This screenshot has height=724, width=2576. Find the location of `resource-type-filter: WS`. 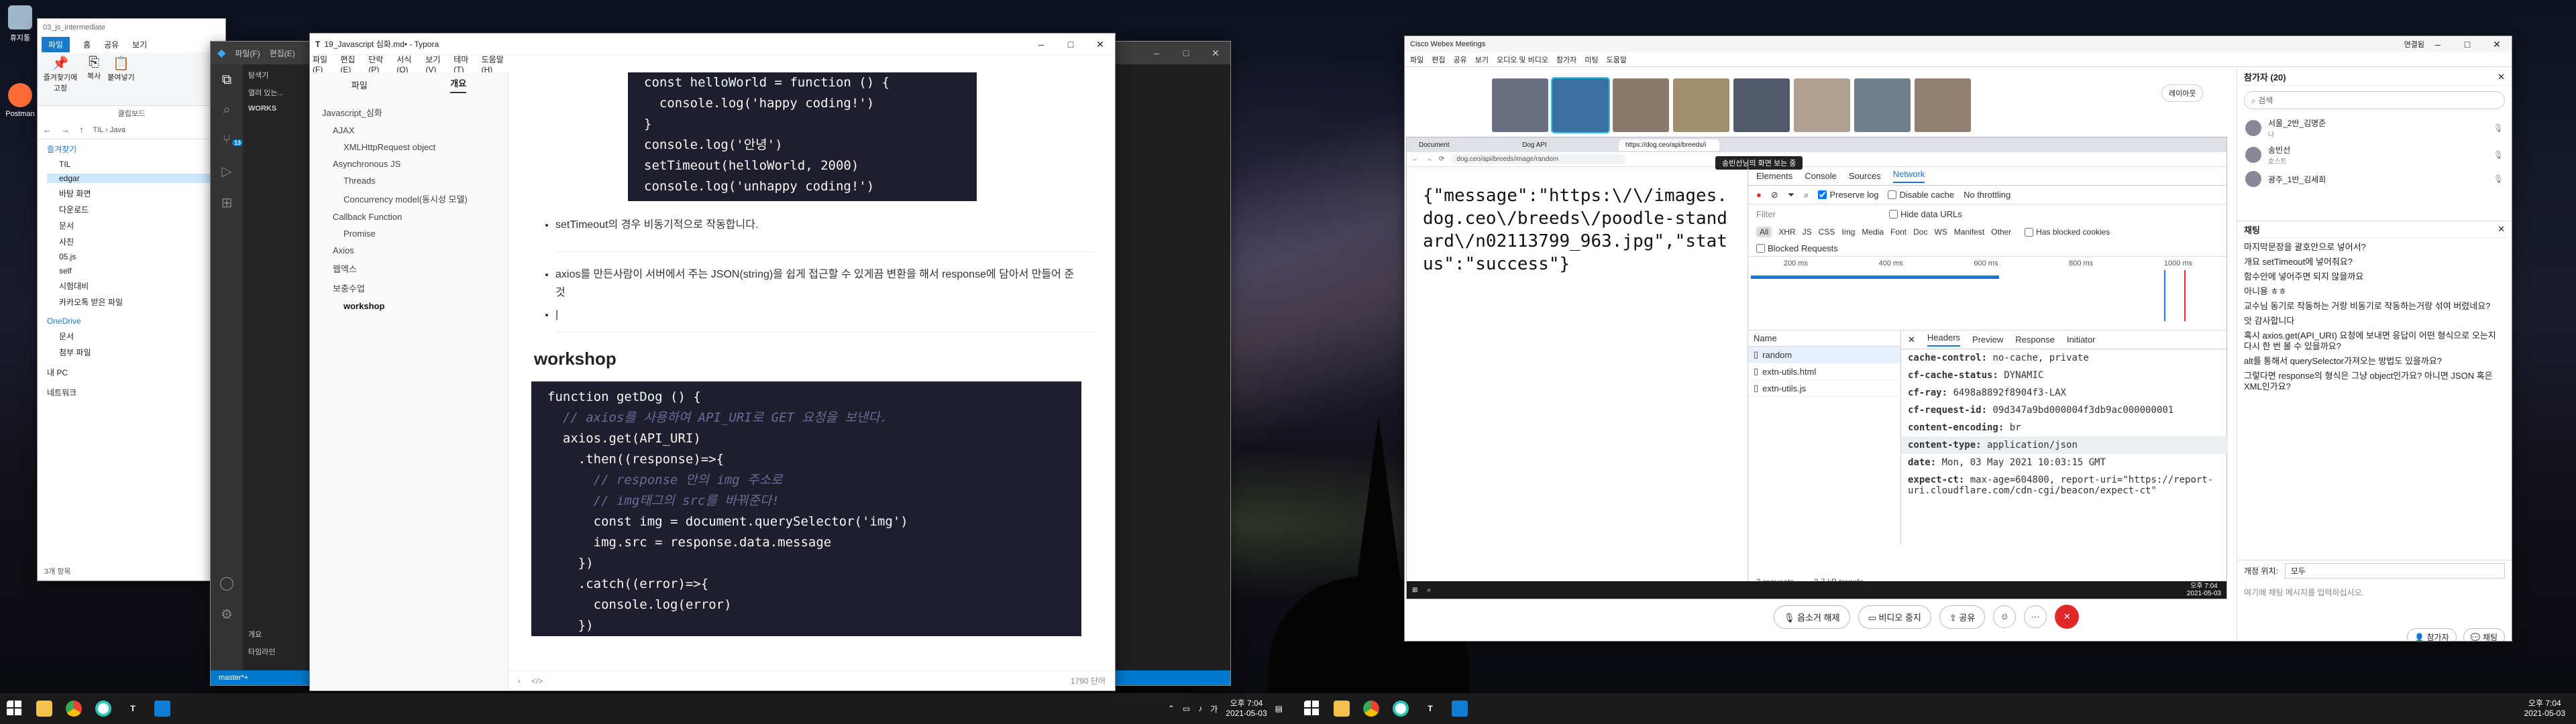

resource-type-filter: WS is located at coordinates (1940, 232).